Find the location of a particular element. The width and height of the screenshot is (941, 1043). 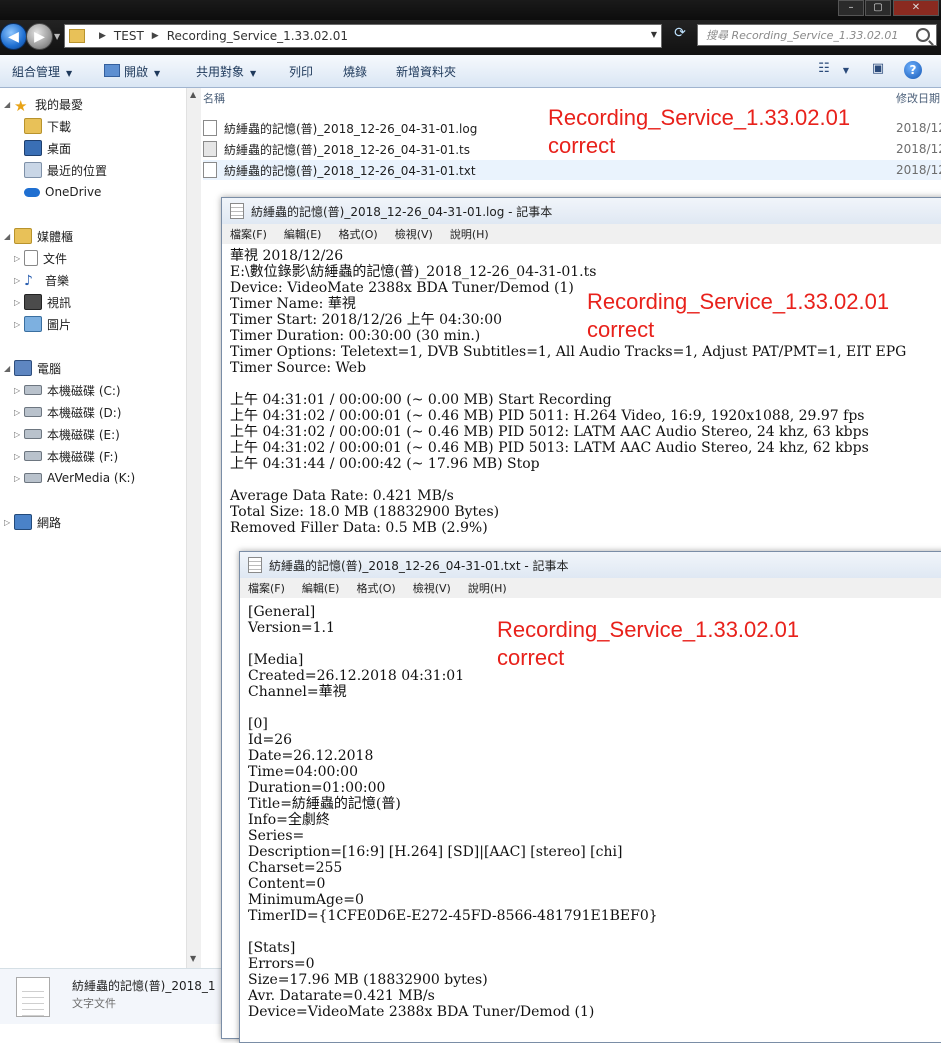

nav-libraries: ◢ 媒體櫃 is located at coordinates (38, 236).